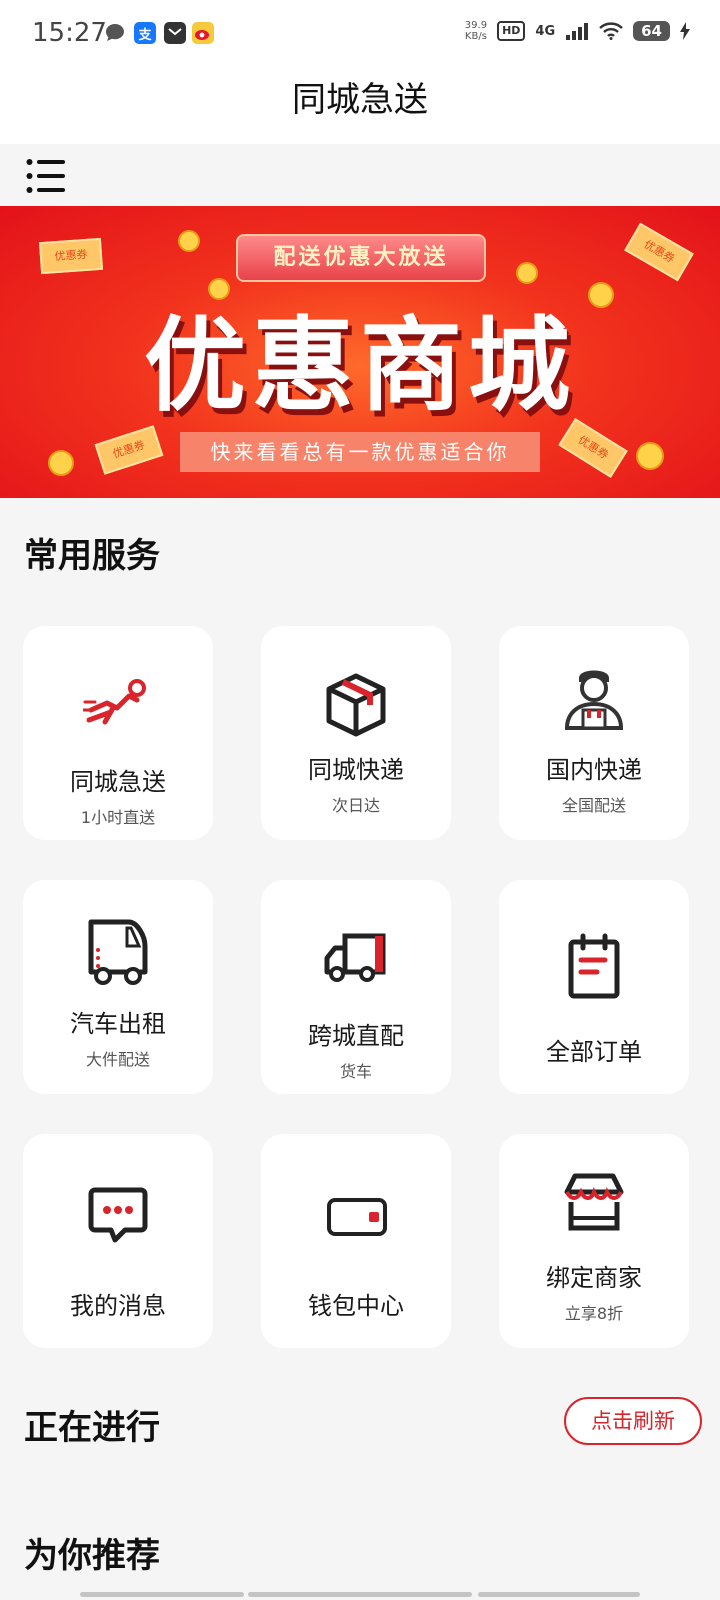 This screenshot has height=1600, width=720. I want to click on status-indicators: 39.9 KB/s HD 4G 64, so click(577, 31).